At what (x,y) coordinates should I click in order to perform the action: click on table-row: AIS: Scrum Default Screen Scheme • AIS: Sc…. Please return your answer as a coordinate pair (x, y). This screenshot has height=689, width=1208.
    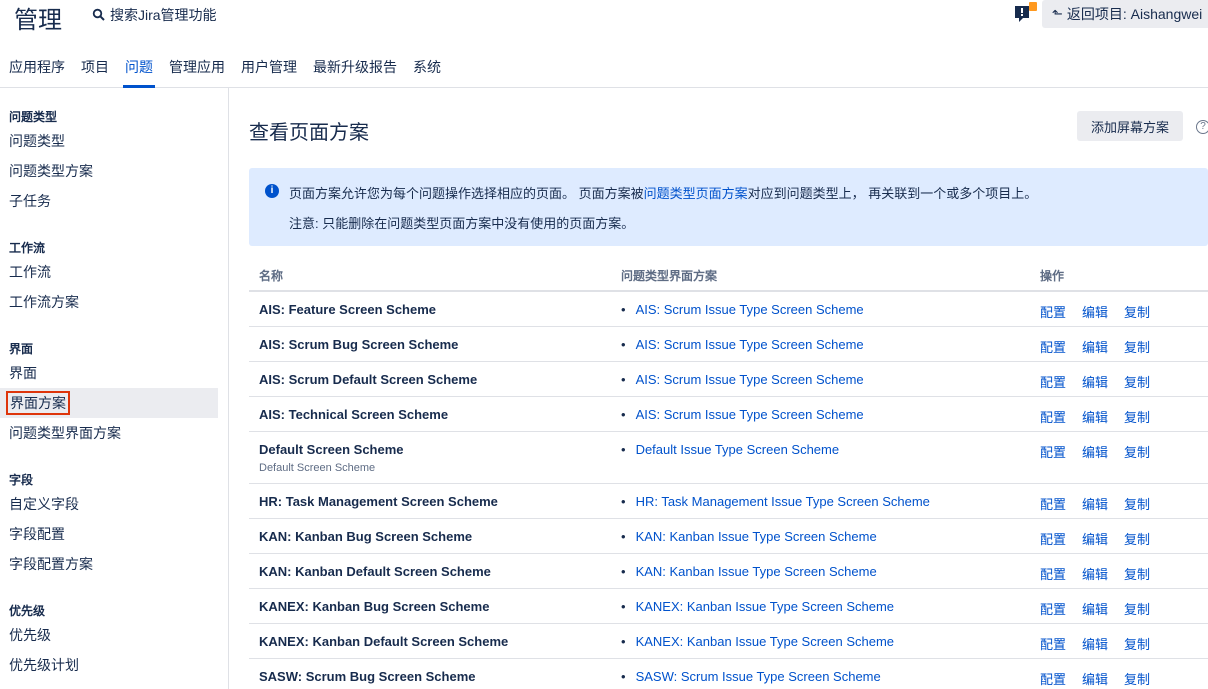
    Looking at the image, I should click on (728, 379).